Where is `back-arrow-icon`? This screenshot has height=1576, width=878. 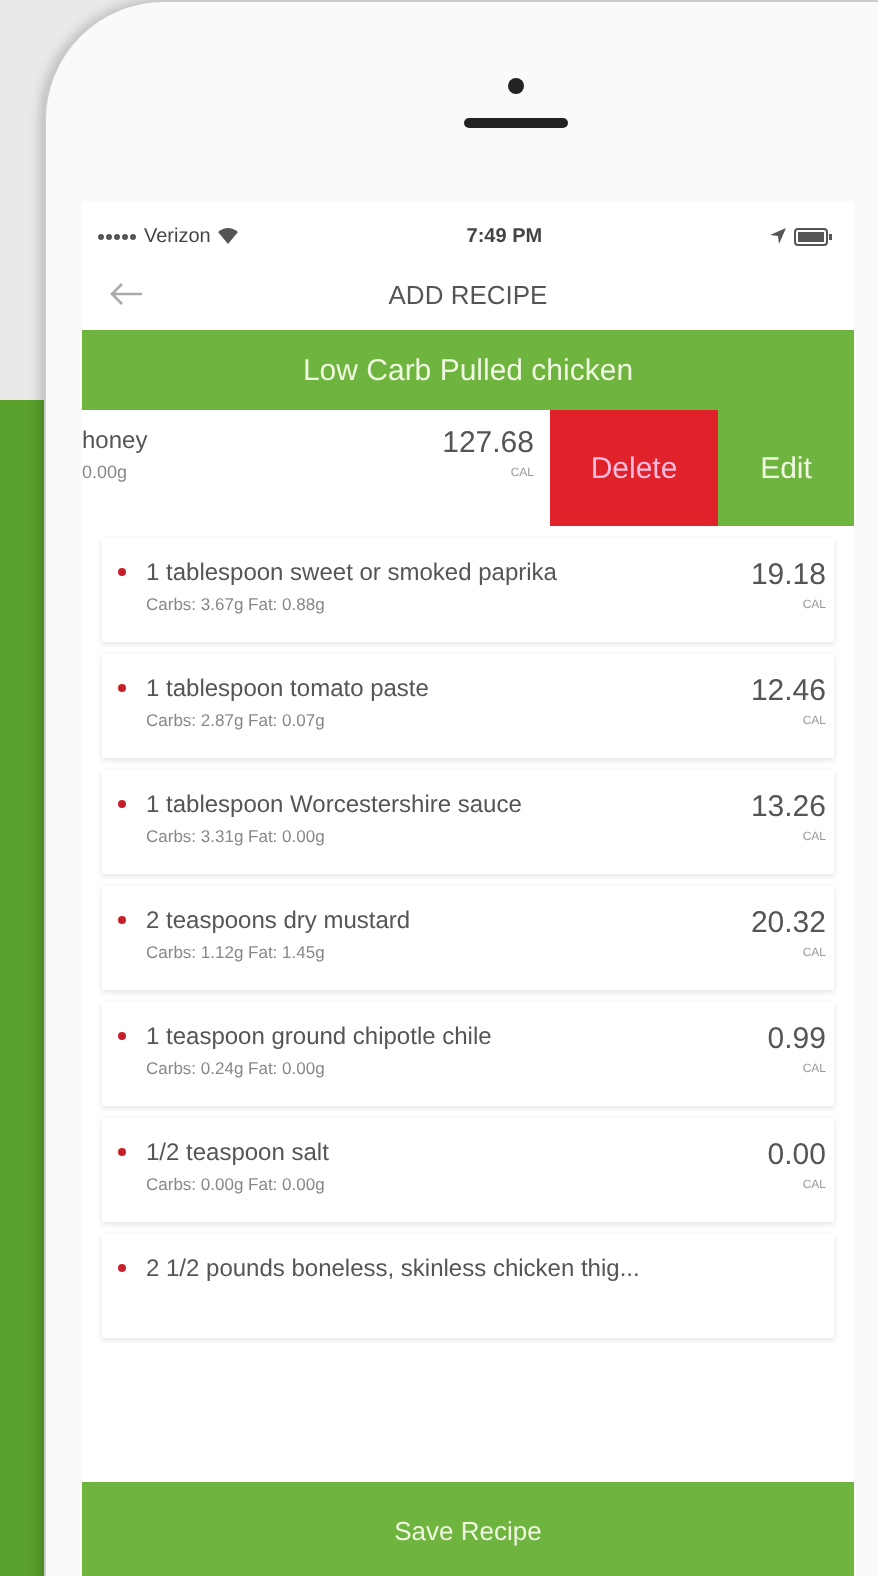 back-arrow-icon is located at coordinates (126, 294).